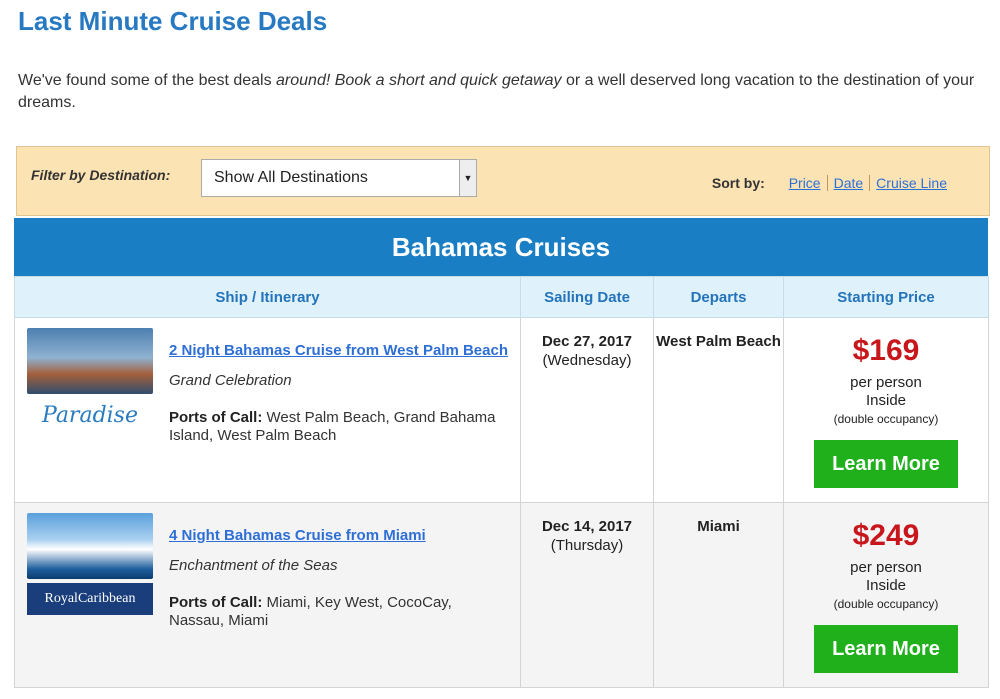 Image resolution: width=1000 pixels, height=699 pixels. Describe the element at coordinates (587, 545) in the screenshot. I see `sailing-day: (Thursday)` at that location.